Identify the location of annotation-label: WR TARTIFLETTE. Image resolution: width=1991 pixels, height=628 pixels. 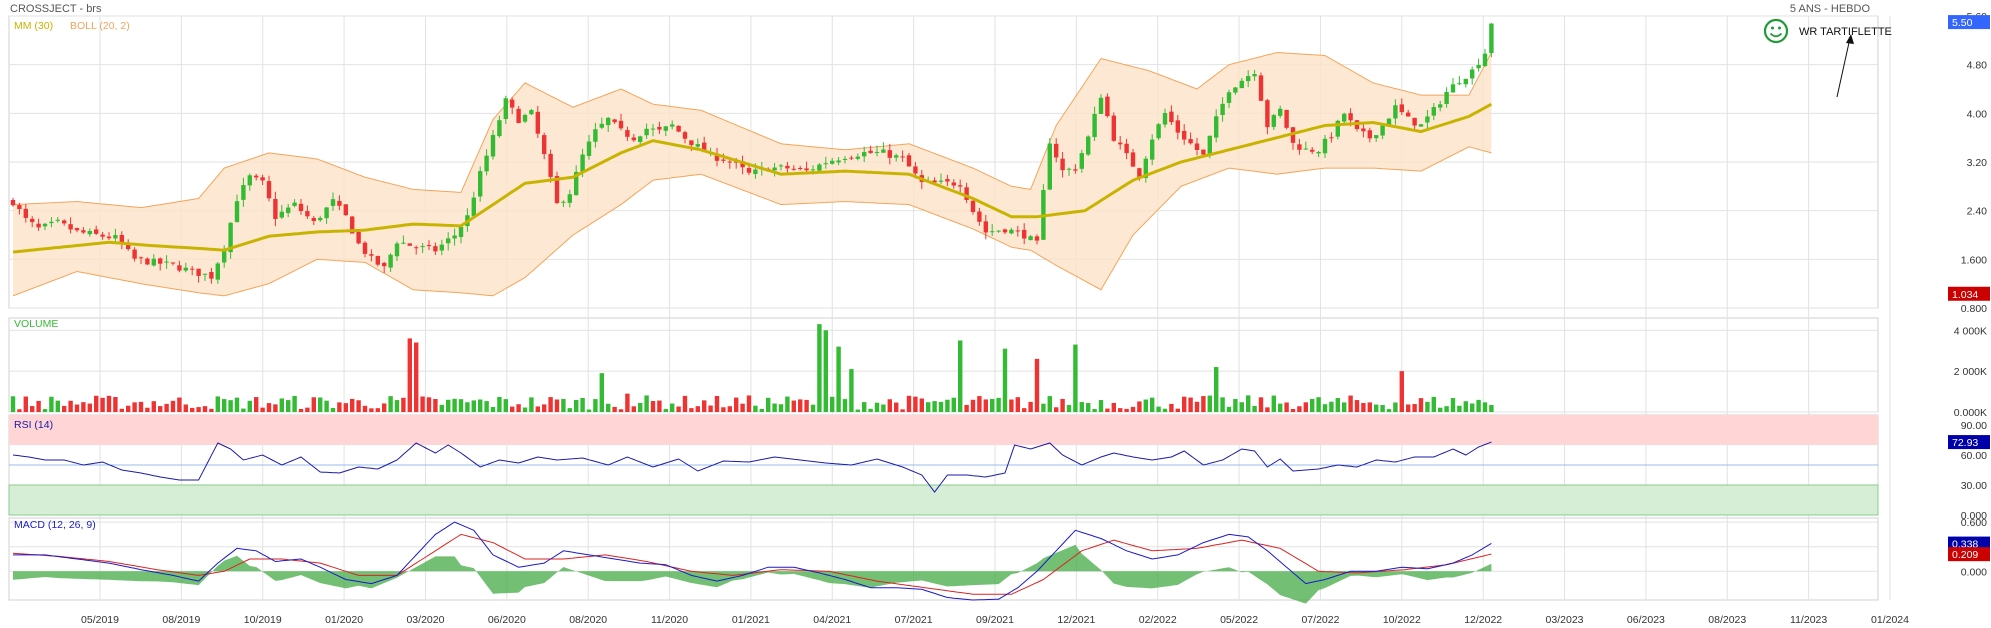
(1845, 32).